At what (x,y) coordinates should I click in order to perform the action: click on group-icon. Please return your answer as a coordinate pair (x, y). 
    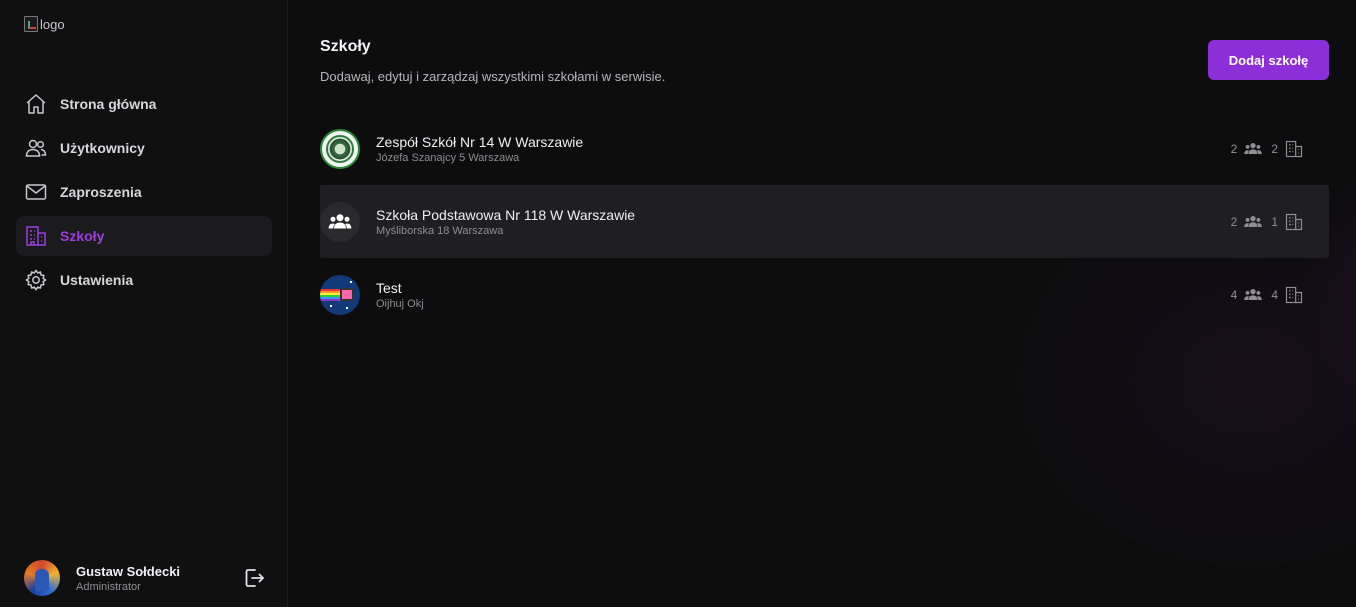
    Looking at the image, I should click on (340, 220).